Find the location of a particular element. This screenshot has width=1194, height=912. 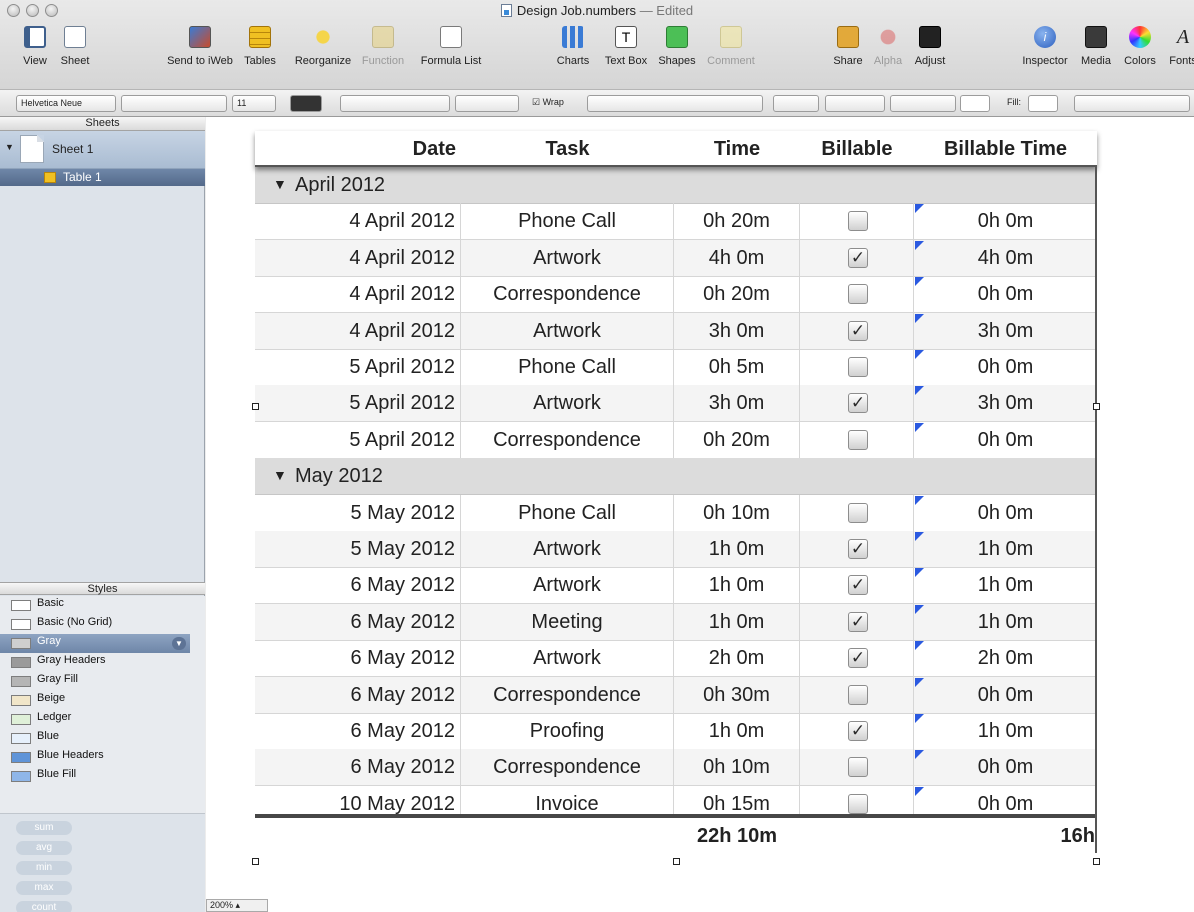

time-total: 22h 10m is located at coordinates (737, 836).